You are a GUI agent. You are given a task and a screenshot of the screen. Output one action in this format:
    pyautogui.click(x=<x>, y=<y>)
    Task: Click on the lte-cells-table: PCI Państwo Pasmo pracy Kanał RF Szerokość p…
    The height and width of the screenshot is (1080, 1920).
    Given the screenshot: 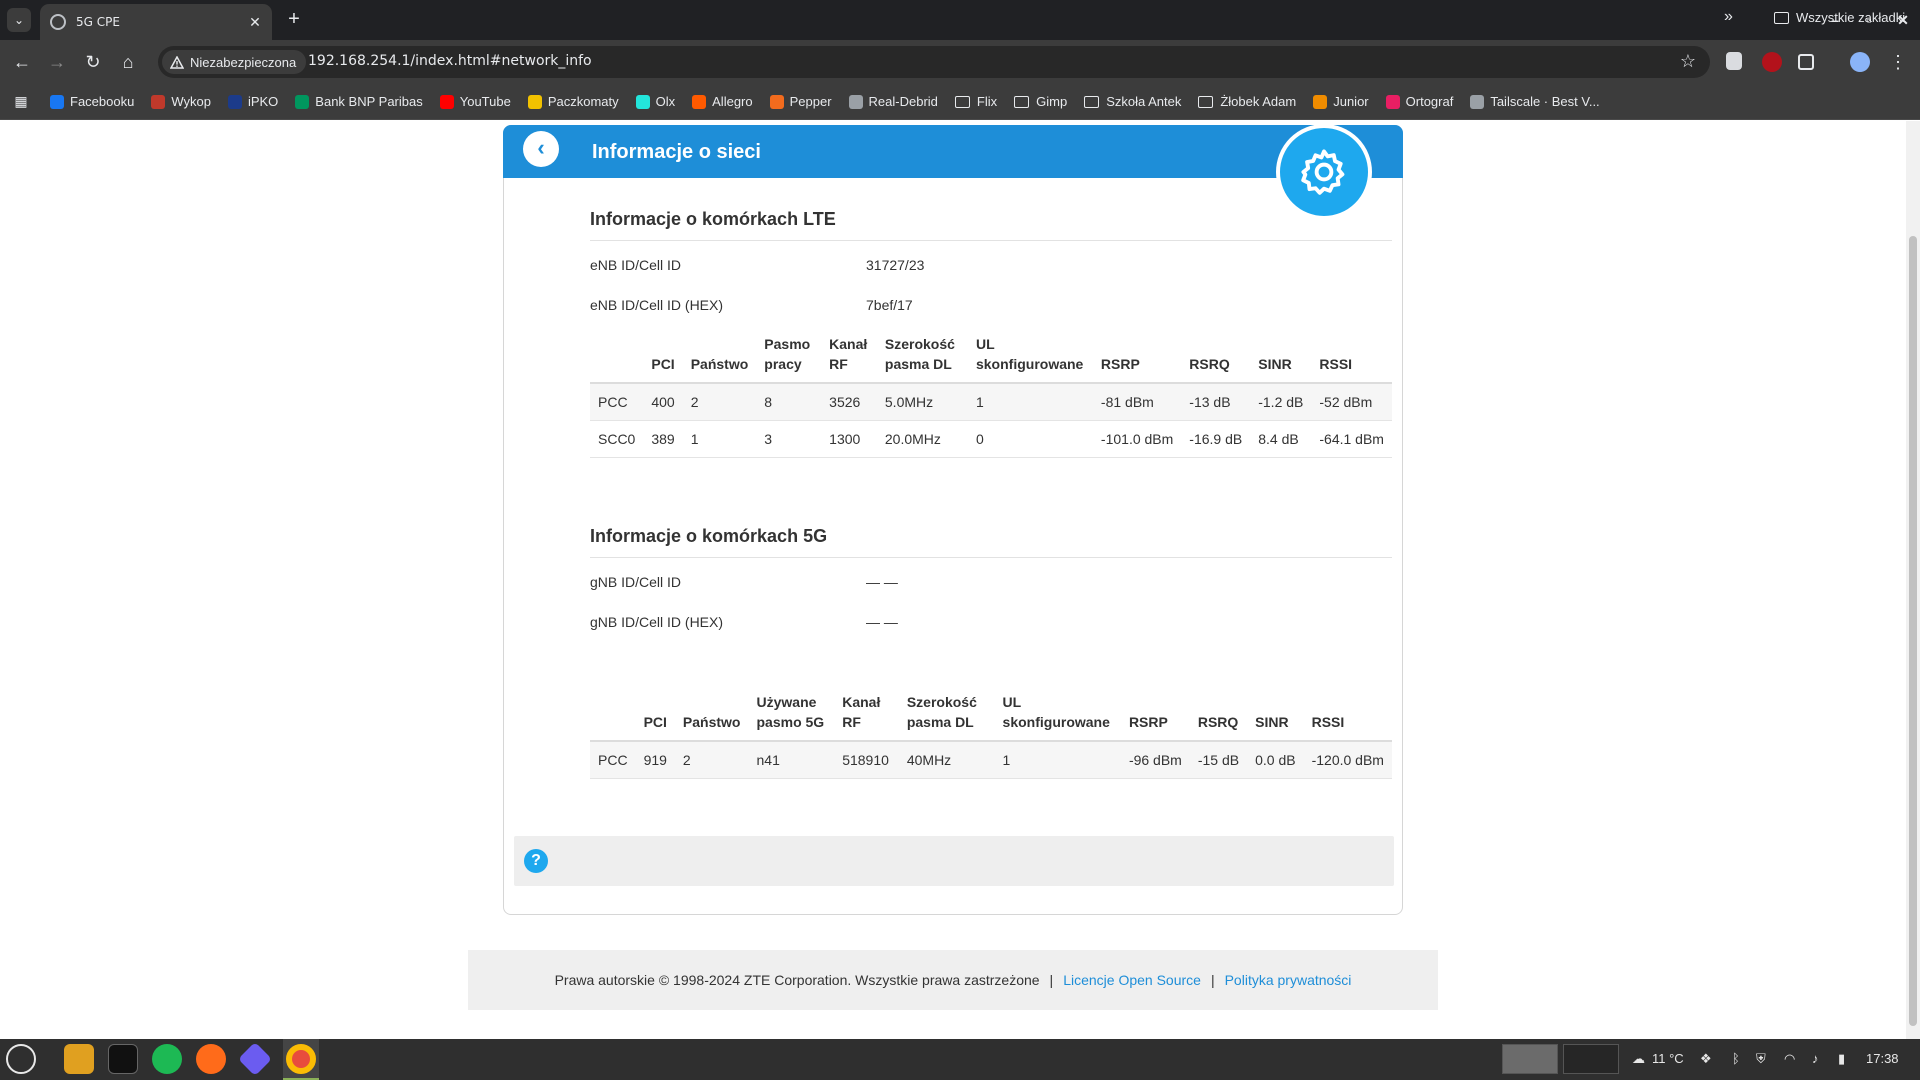 What is the action you would take?
    pyautogui.click(x=991, y=396)
    